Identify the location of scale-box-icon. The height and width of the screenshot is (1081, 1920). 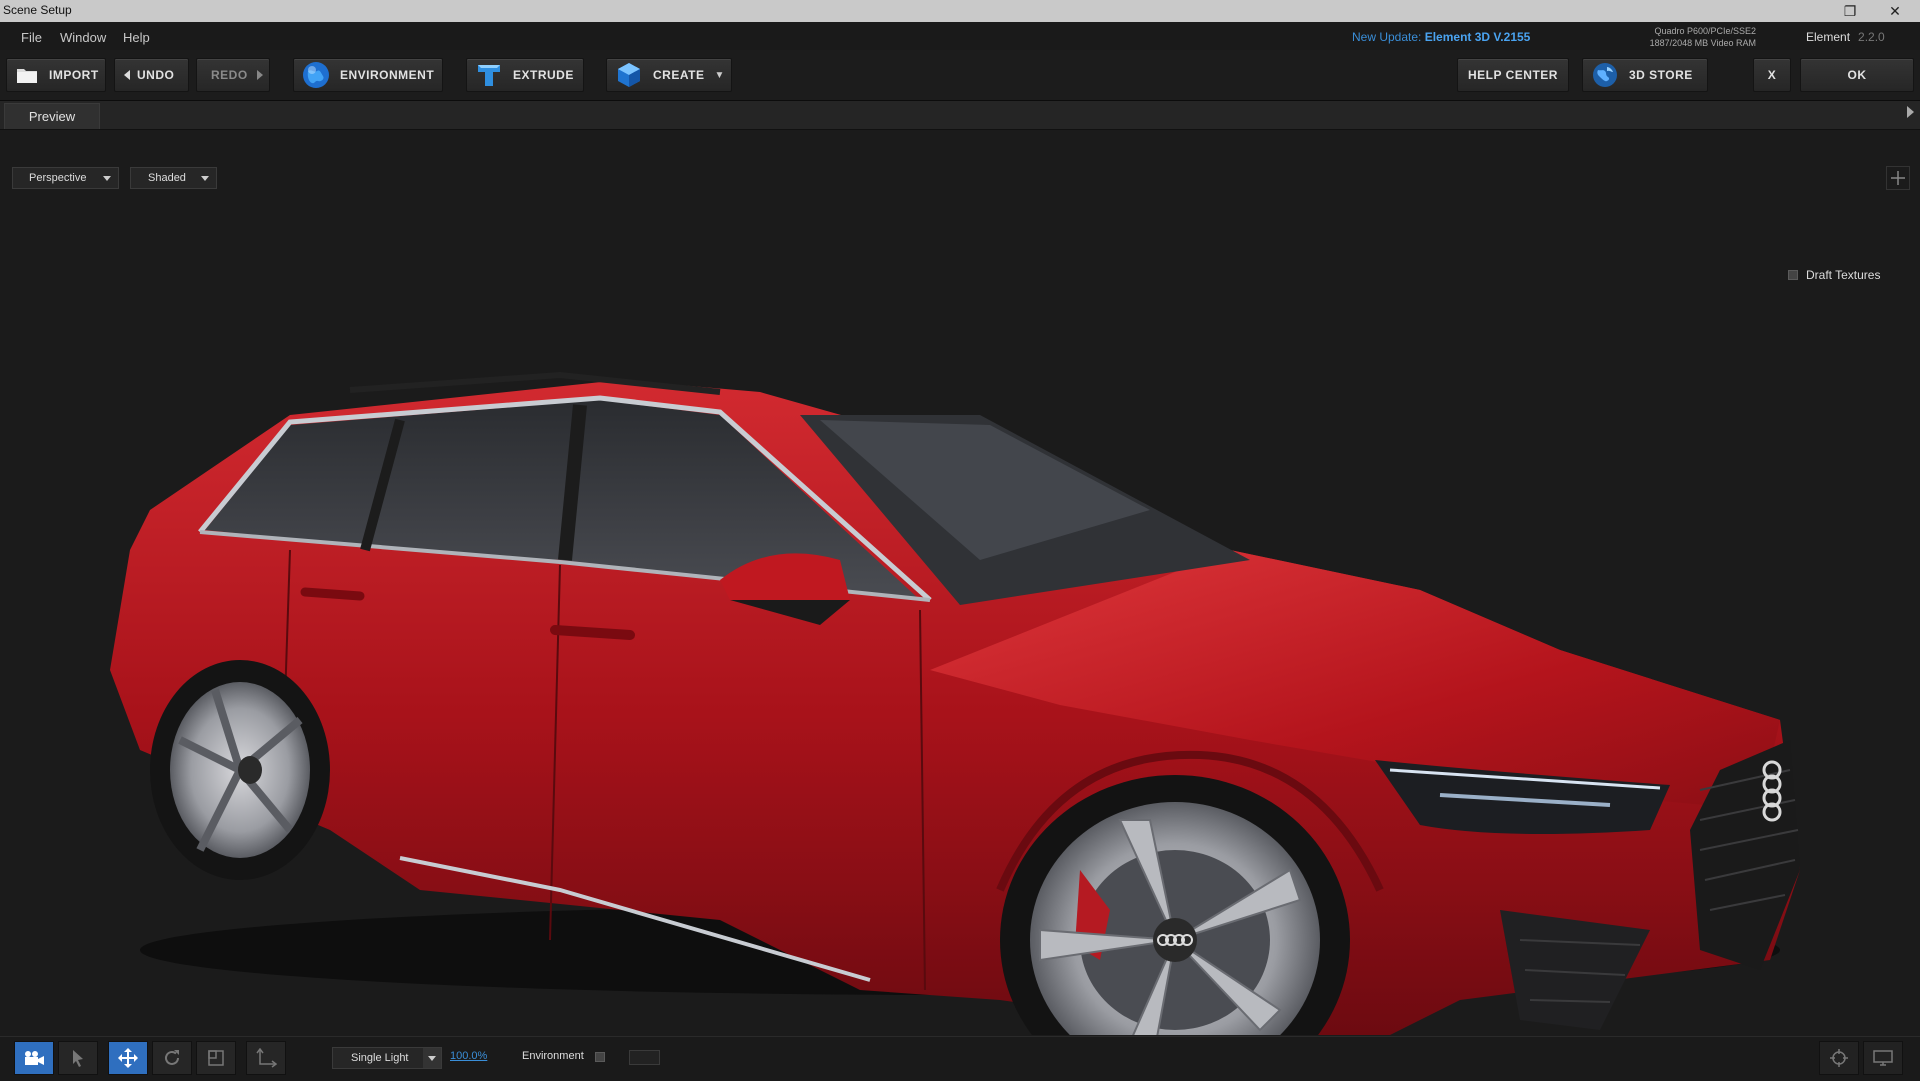
(216, 1058).